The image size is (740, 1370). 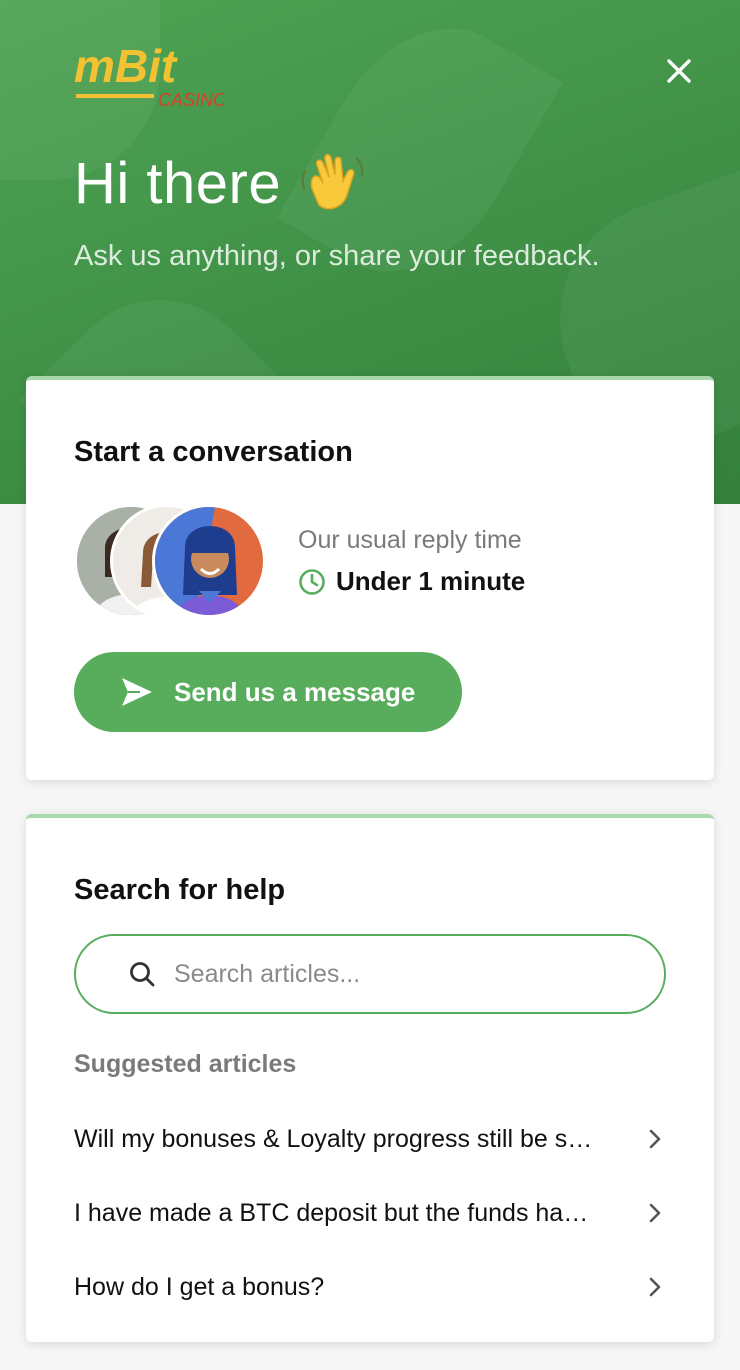 I want to click on send-message-label: Send us a message, so click(x=295, y=691).